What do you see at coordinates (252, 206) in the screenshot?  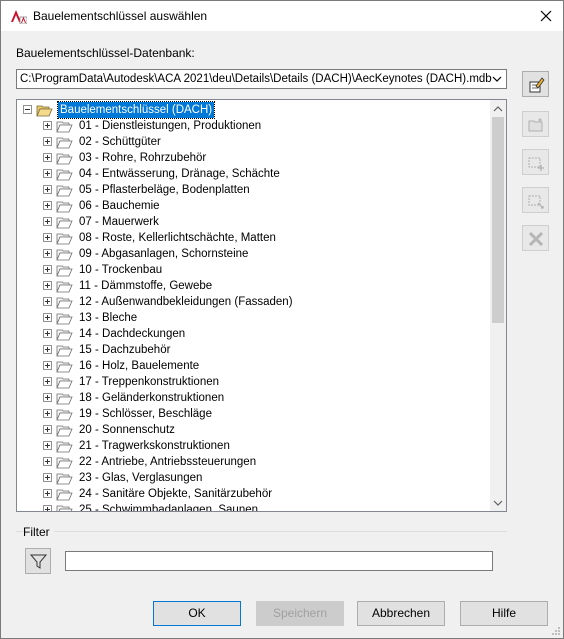 I see `tree-item: 06 - Bauchemie` at bounding box center [252, 206].